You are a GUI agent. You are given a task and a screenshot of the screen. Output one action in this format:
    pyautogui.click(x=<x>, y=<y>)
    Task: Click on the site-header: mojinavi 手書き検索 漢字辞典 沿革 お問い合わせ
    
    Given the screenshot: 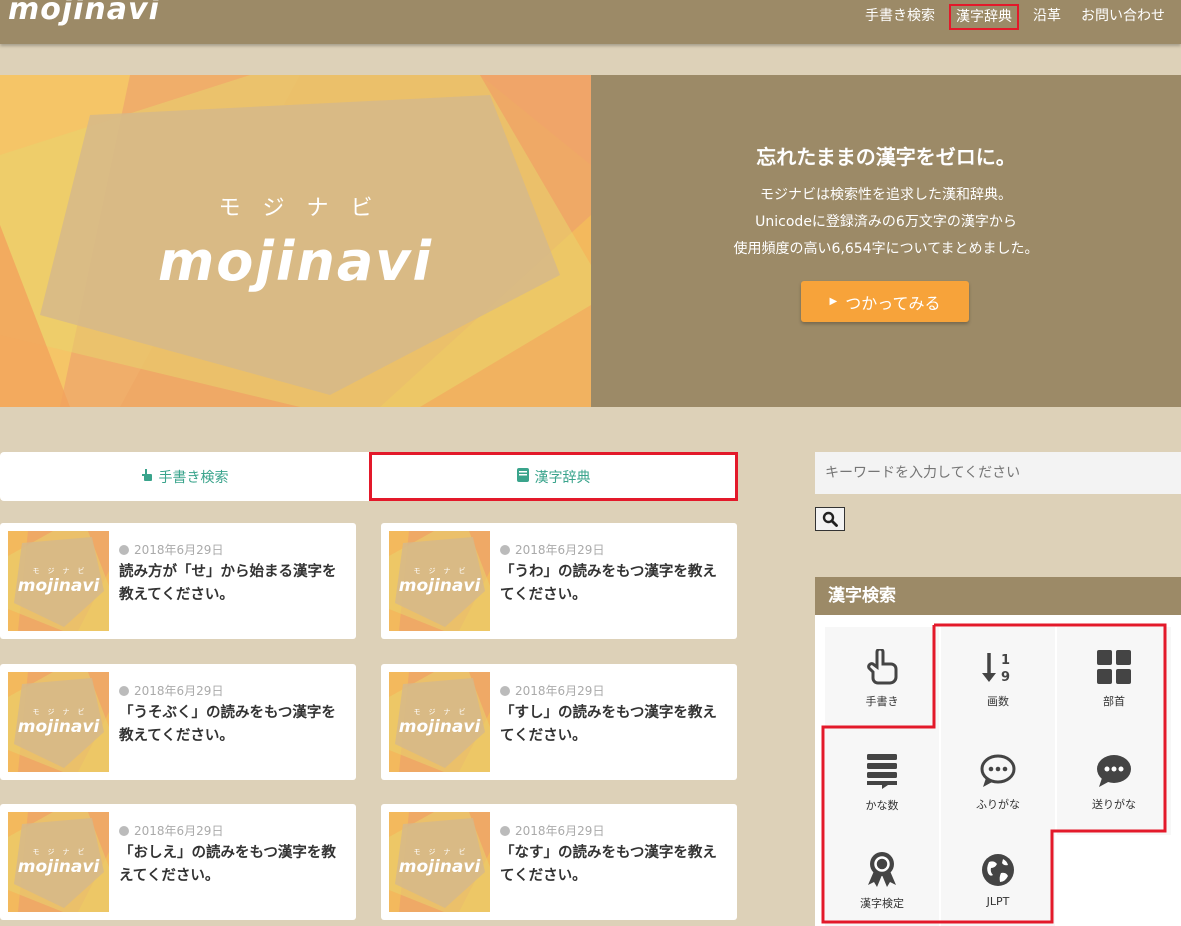 What is the action you would take?
    pyautogui.click(x=590, y=22)
    